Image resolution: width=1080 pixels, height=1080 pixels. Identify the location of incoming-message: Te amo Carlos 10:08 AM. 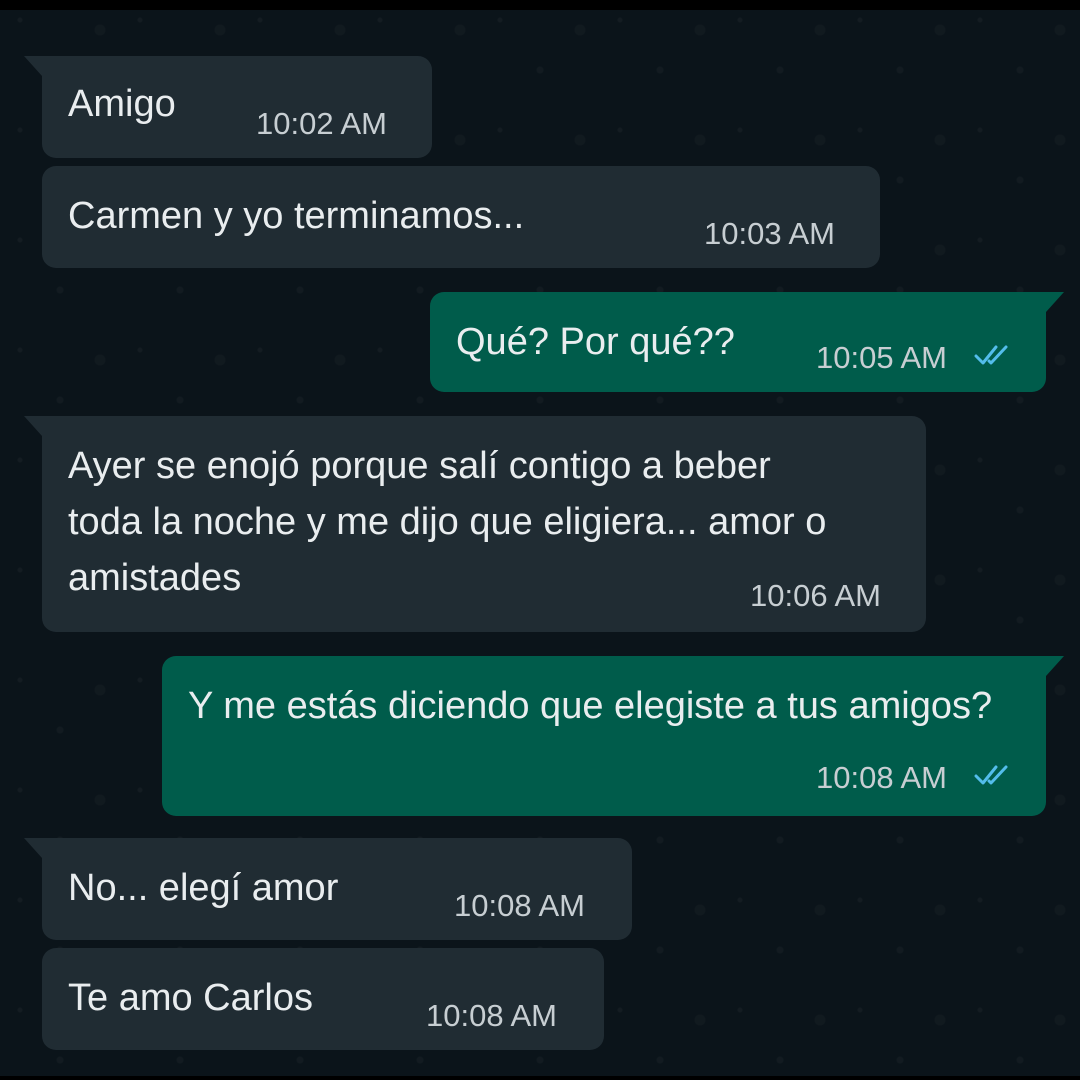
(323, 999).